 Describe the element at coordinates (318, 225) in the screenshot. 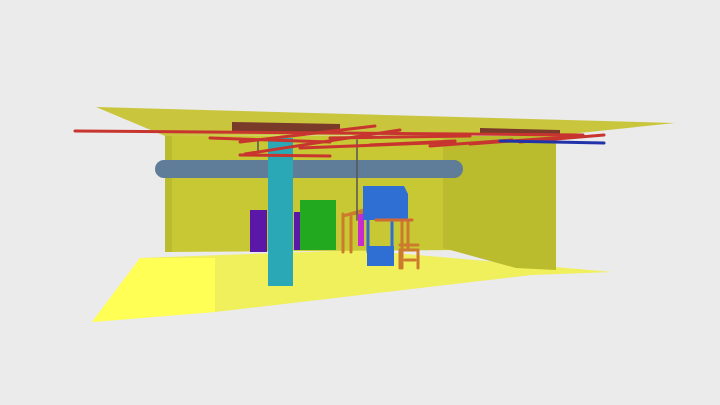

I see `green-panel` at that location.